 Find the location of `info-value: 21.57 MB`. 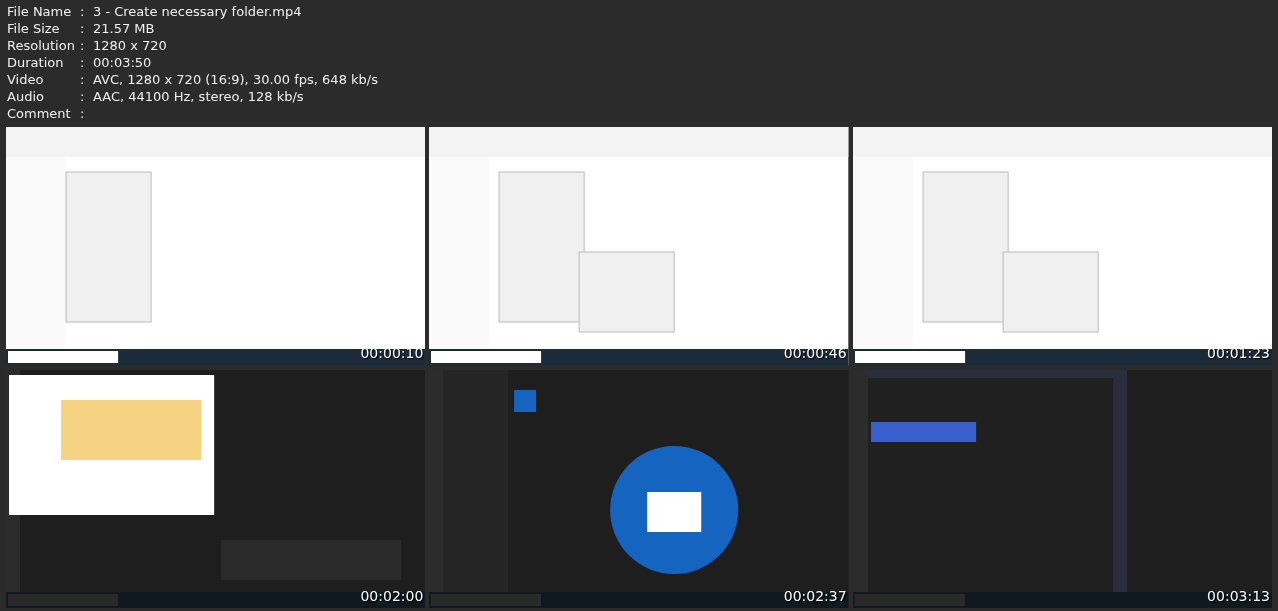

info-value: 21.57 MB is located at coordinates (124, 28).